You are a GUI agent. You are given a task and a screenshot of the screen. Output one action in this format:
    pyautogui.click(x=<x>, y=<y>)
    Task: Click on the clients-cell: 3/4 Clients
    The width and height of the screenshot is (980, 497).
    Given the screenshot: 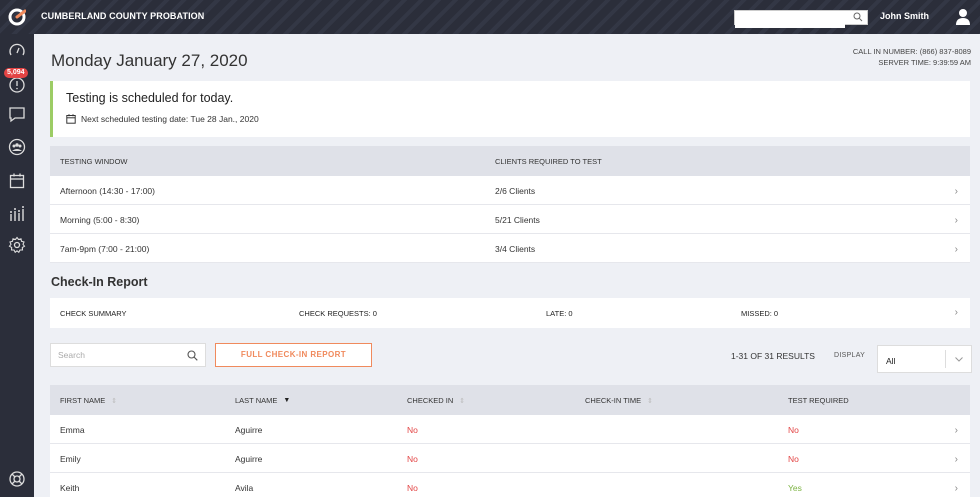 What is the action you would take?
    pyautogui.click(x=515, y=249)
    